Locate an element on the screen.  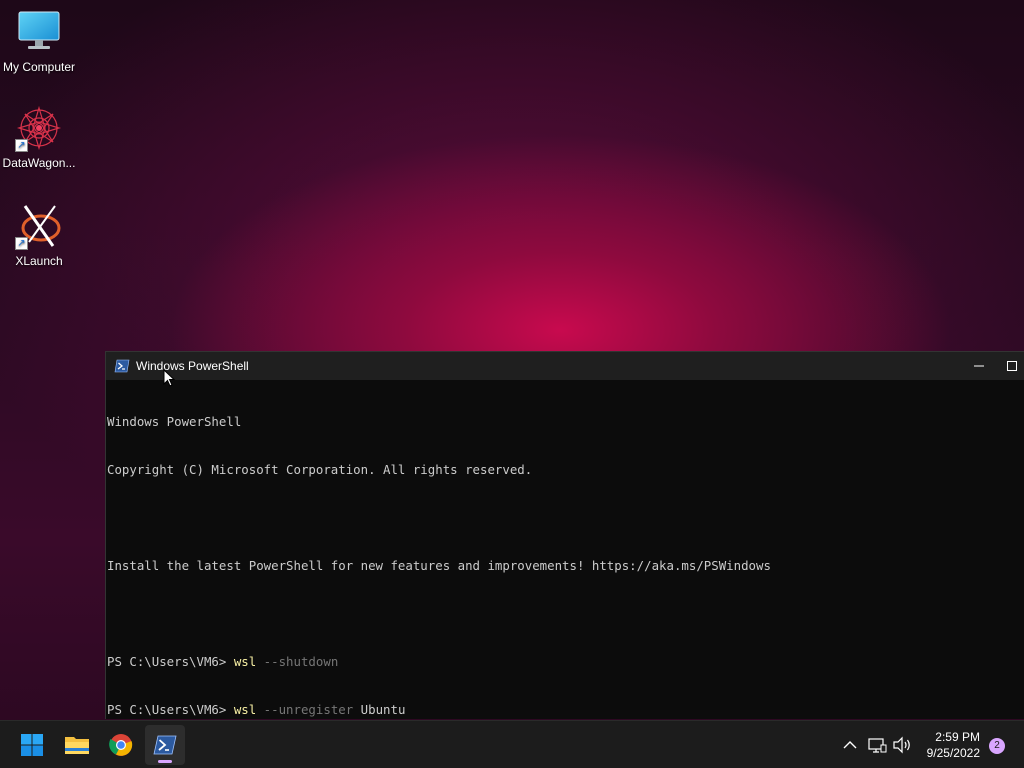
command-argument: --unregister is located at coordinates (305, 709).